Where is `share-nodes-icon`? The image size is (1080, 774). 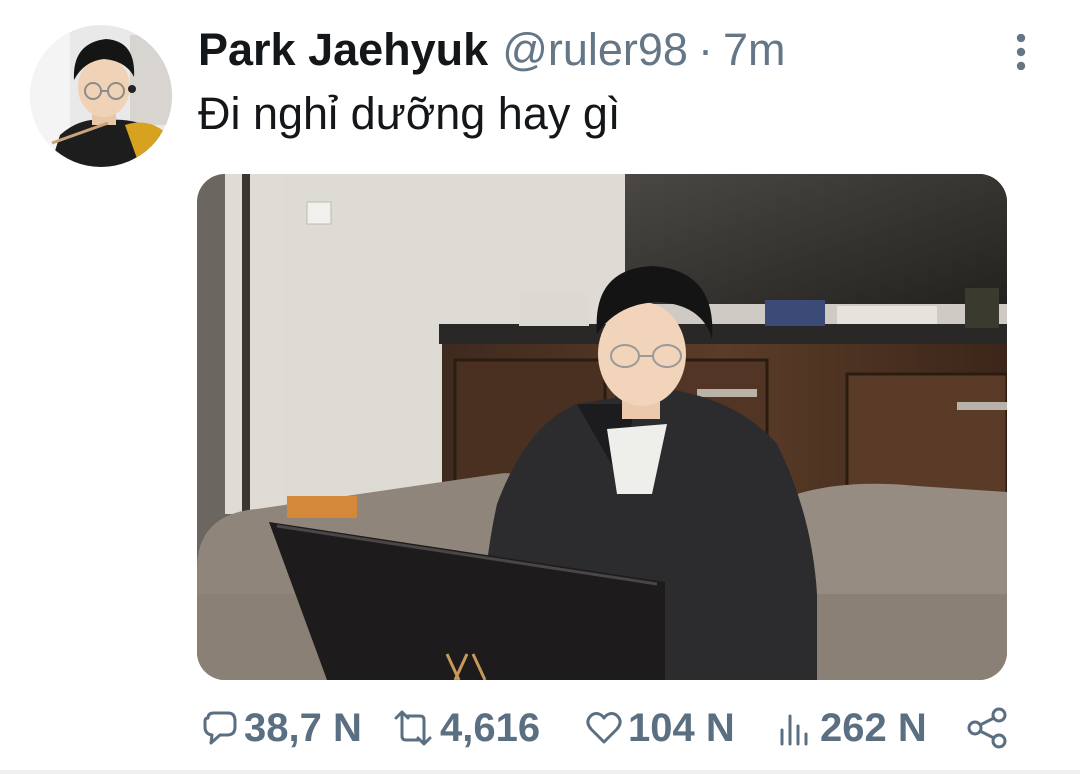 share-nodes-icon is located at coordinates (988, 728).